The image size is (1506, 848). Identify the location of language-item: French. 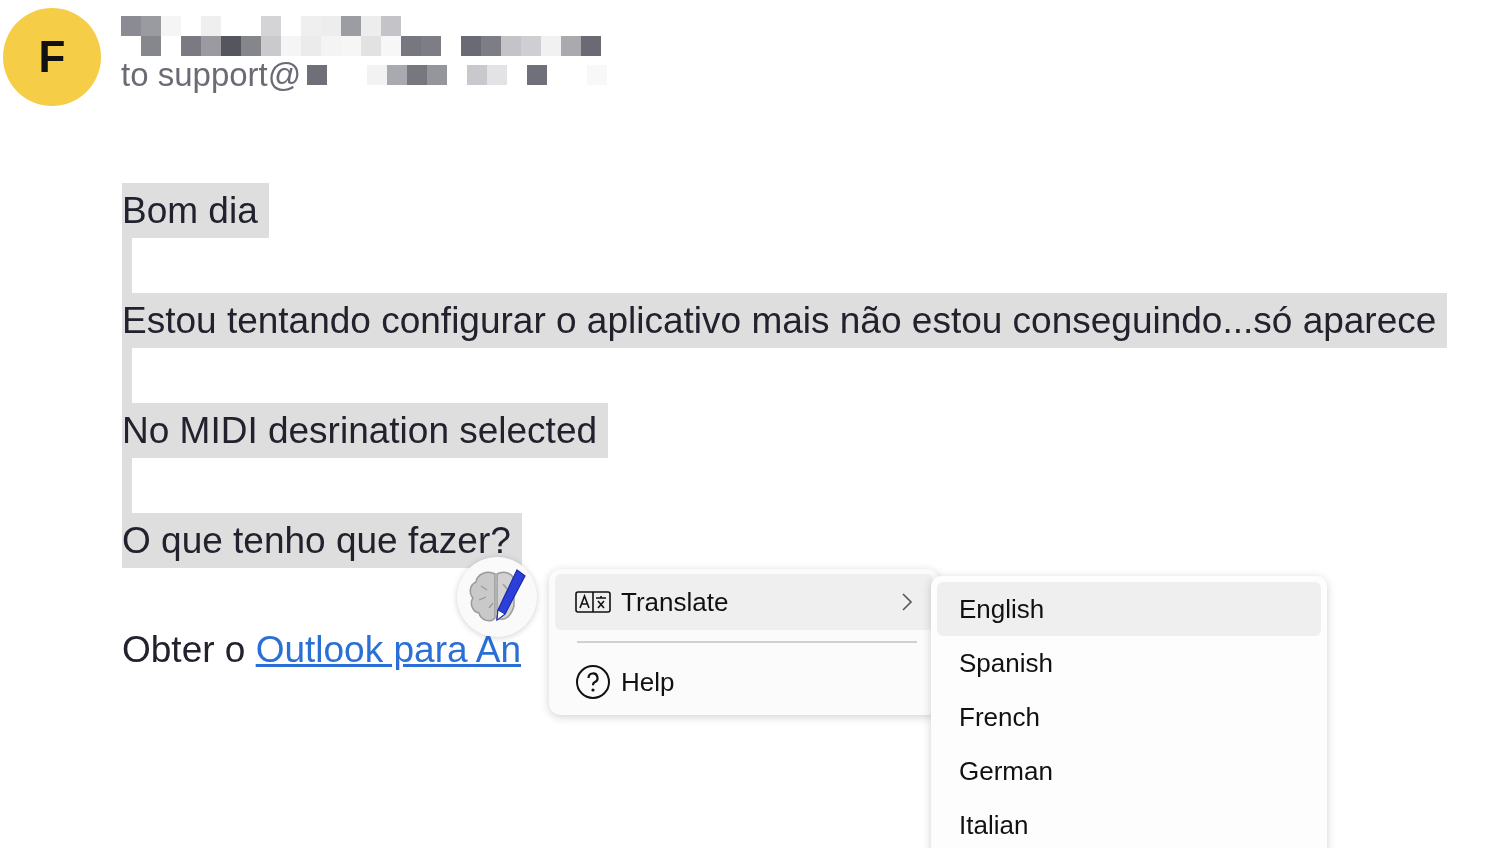
(1129, 717).